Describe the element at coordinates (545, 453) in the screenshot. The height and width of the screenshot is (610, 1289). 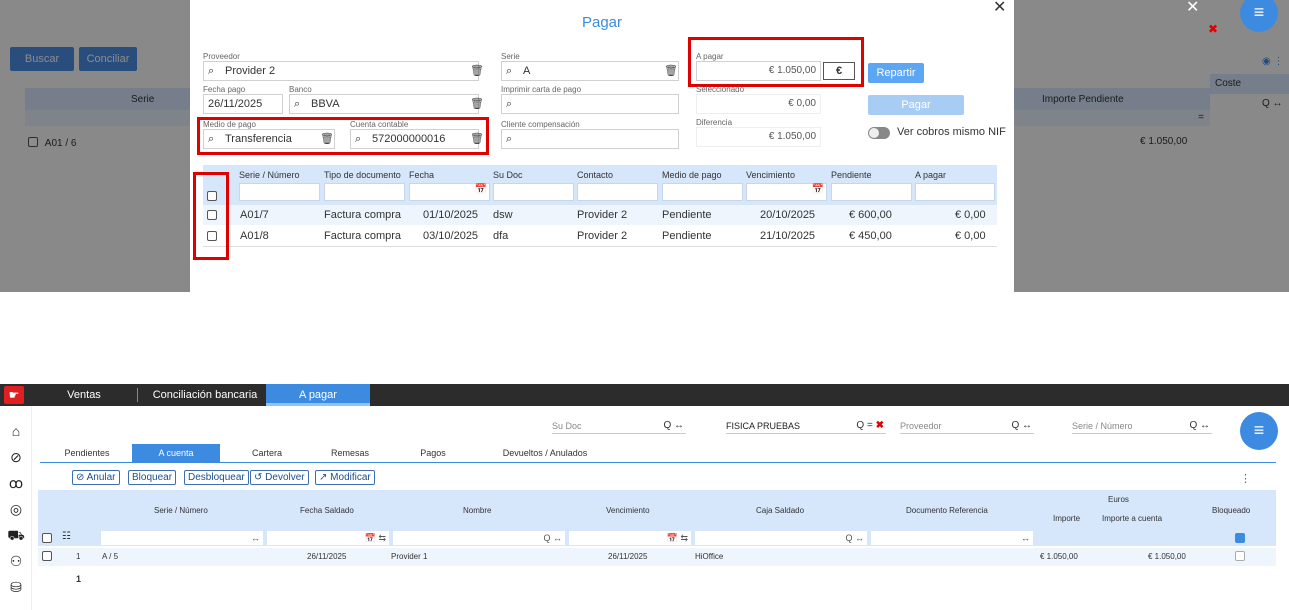
I see `subtab-devueltos: Devueltos / Anulados` at that location.